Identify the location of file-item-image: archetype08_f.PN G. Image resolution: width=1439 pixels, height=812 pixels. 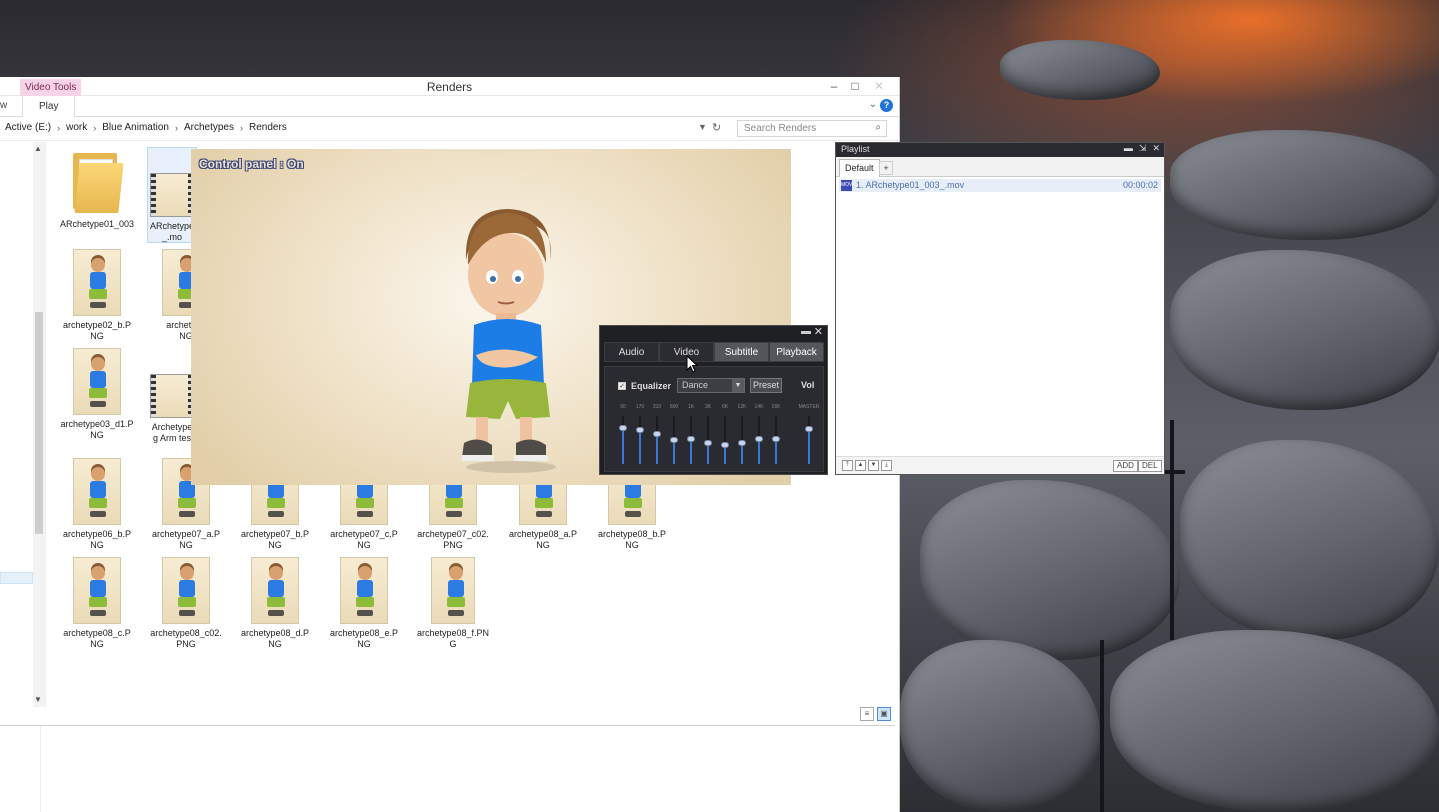
(453, 603).